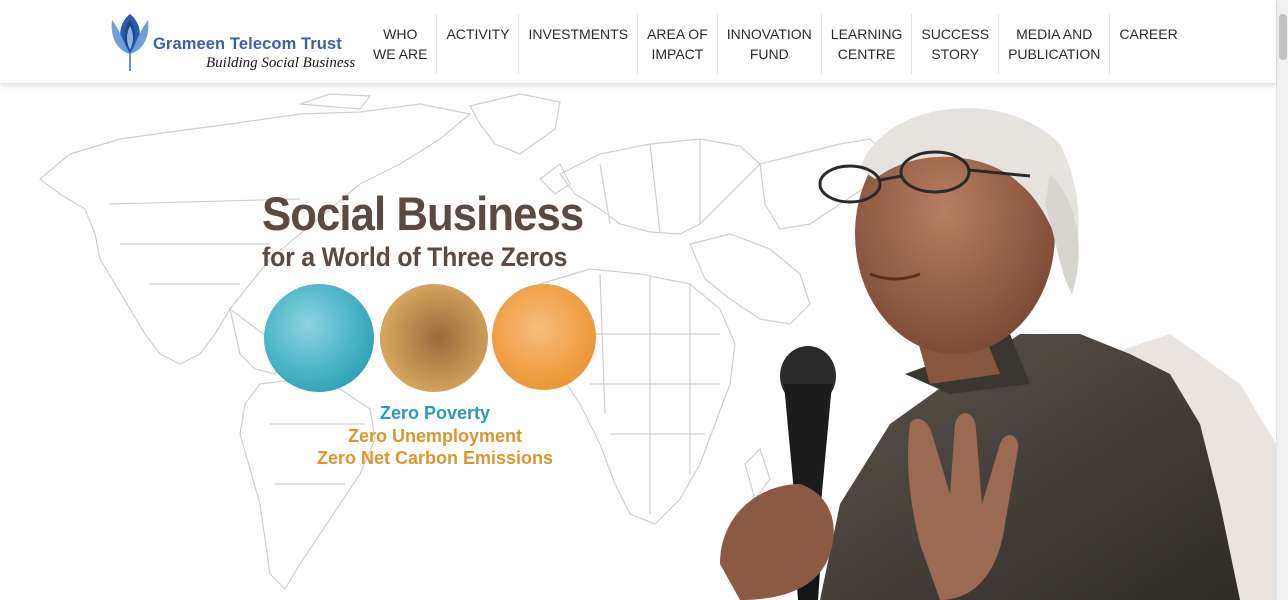 Image resolution: width=1288 pixels, height=600 pixels. I want to click on nav-label: CENTRE, so click(866, 54).